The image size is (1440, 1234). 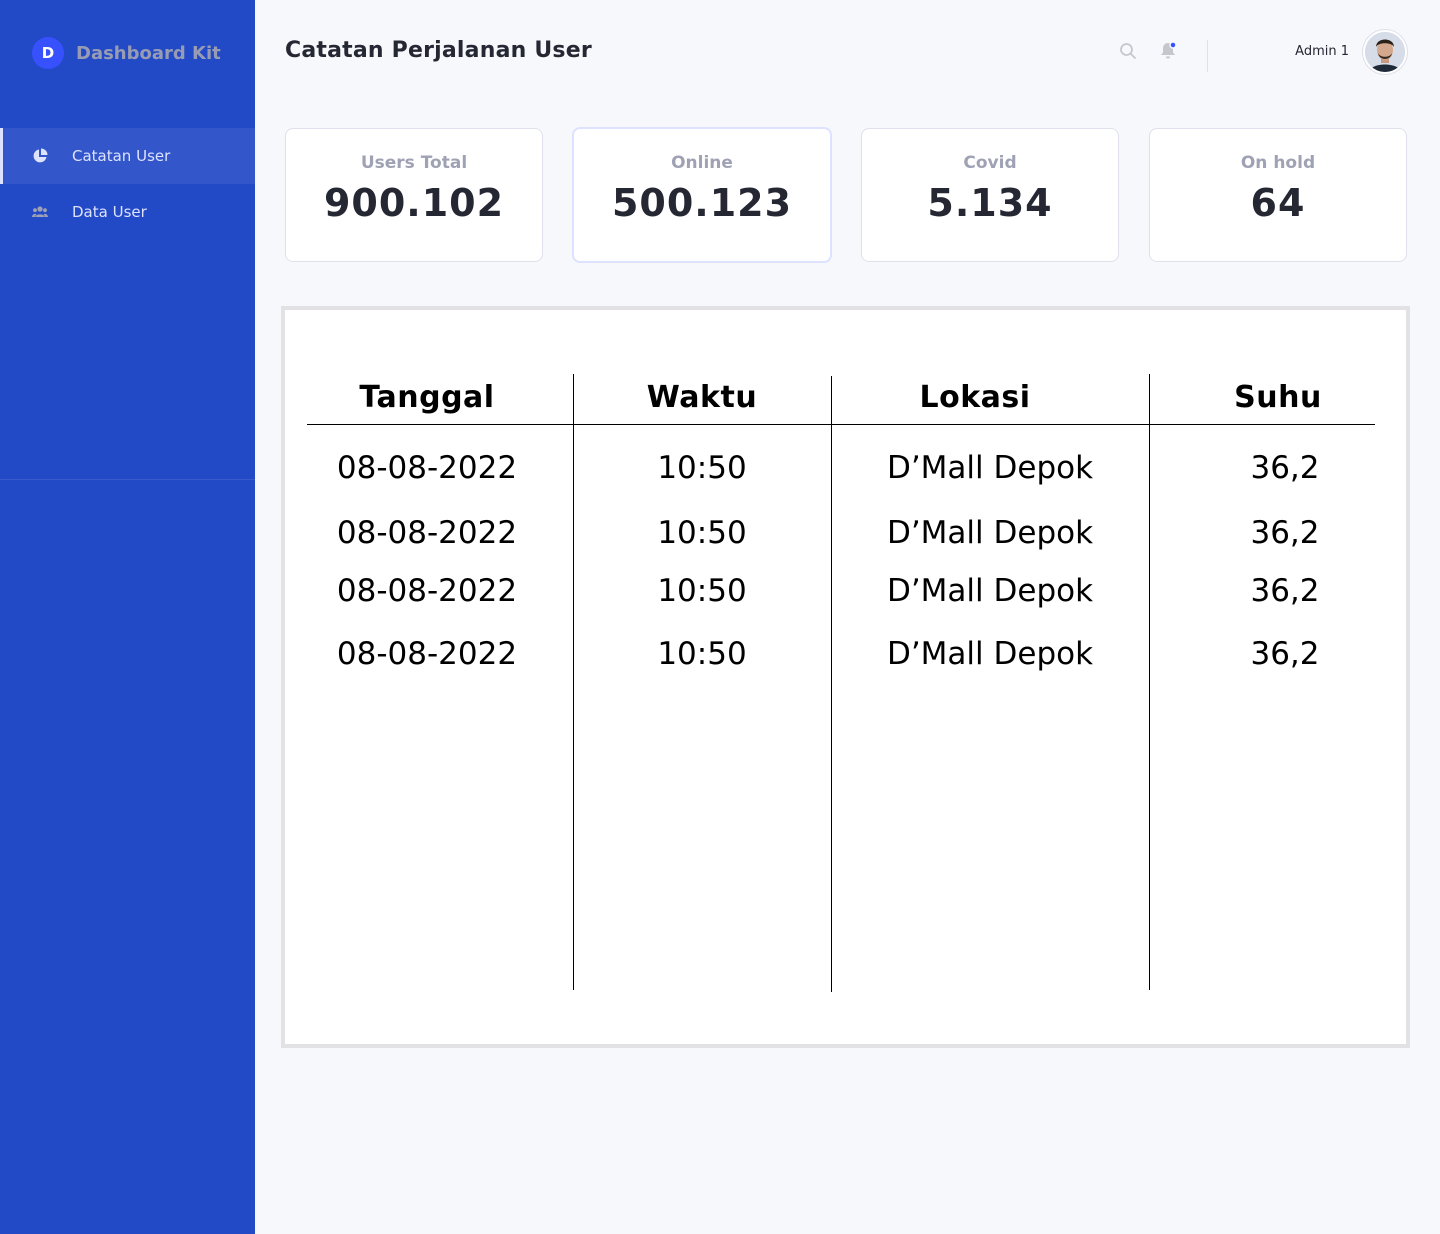 What do you see at coordinates (414, 163) in the screenshot?
I see `stat-label: Users Total` at bounding box center [414, 163].